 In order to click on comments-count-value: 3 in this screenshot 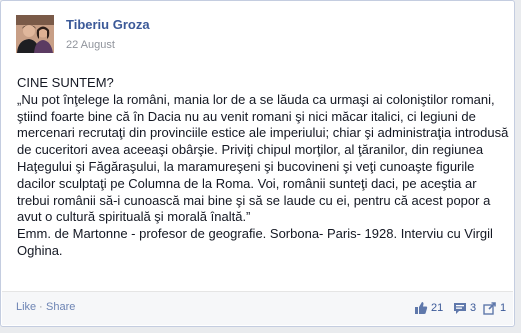, I will do `click(473, 308)`.